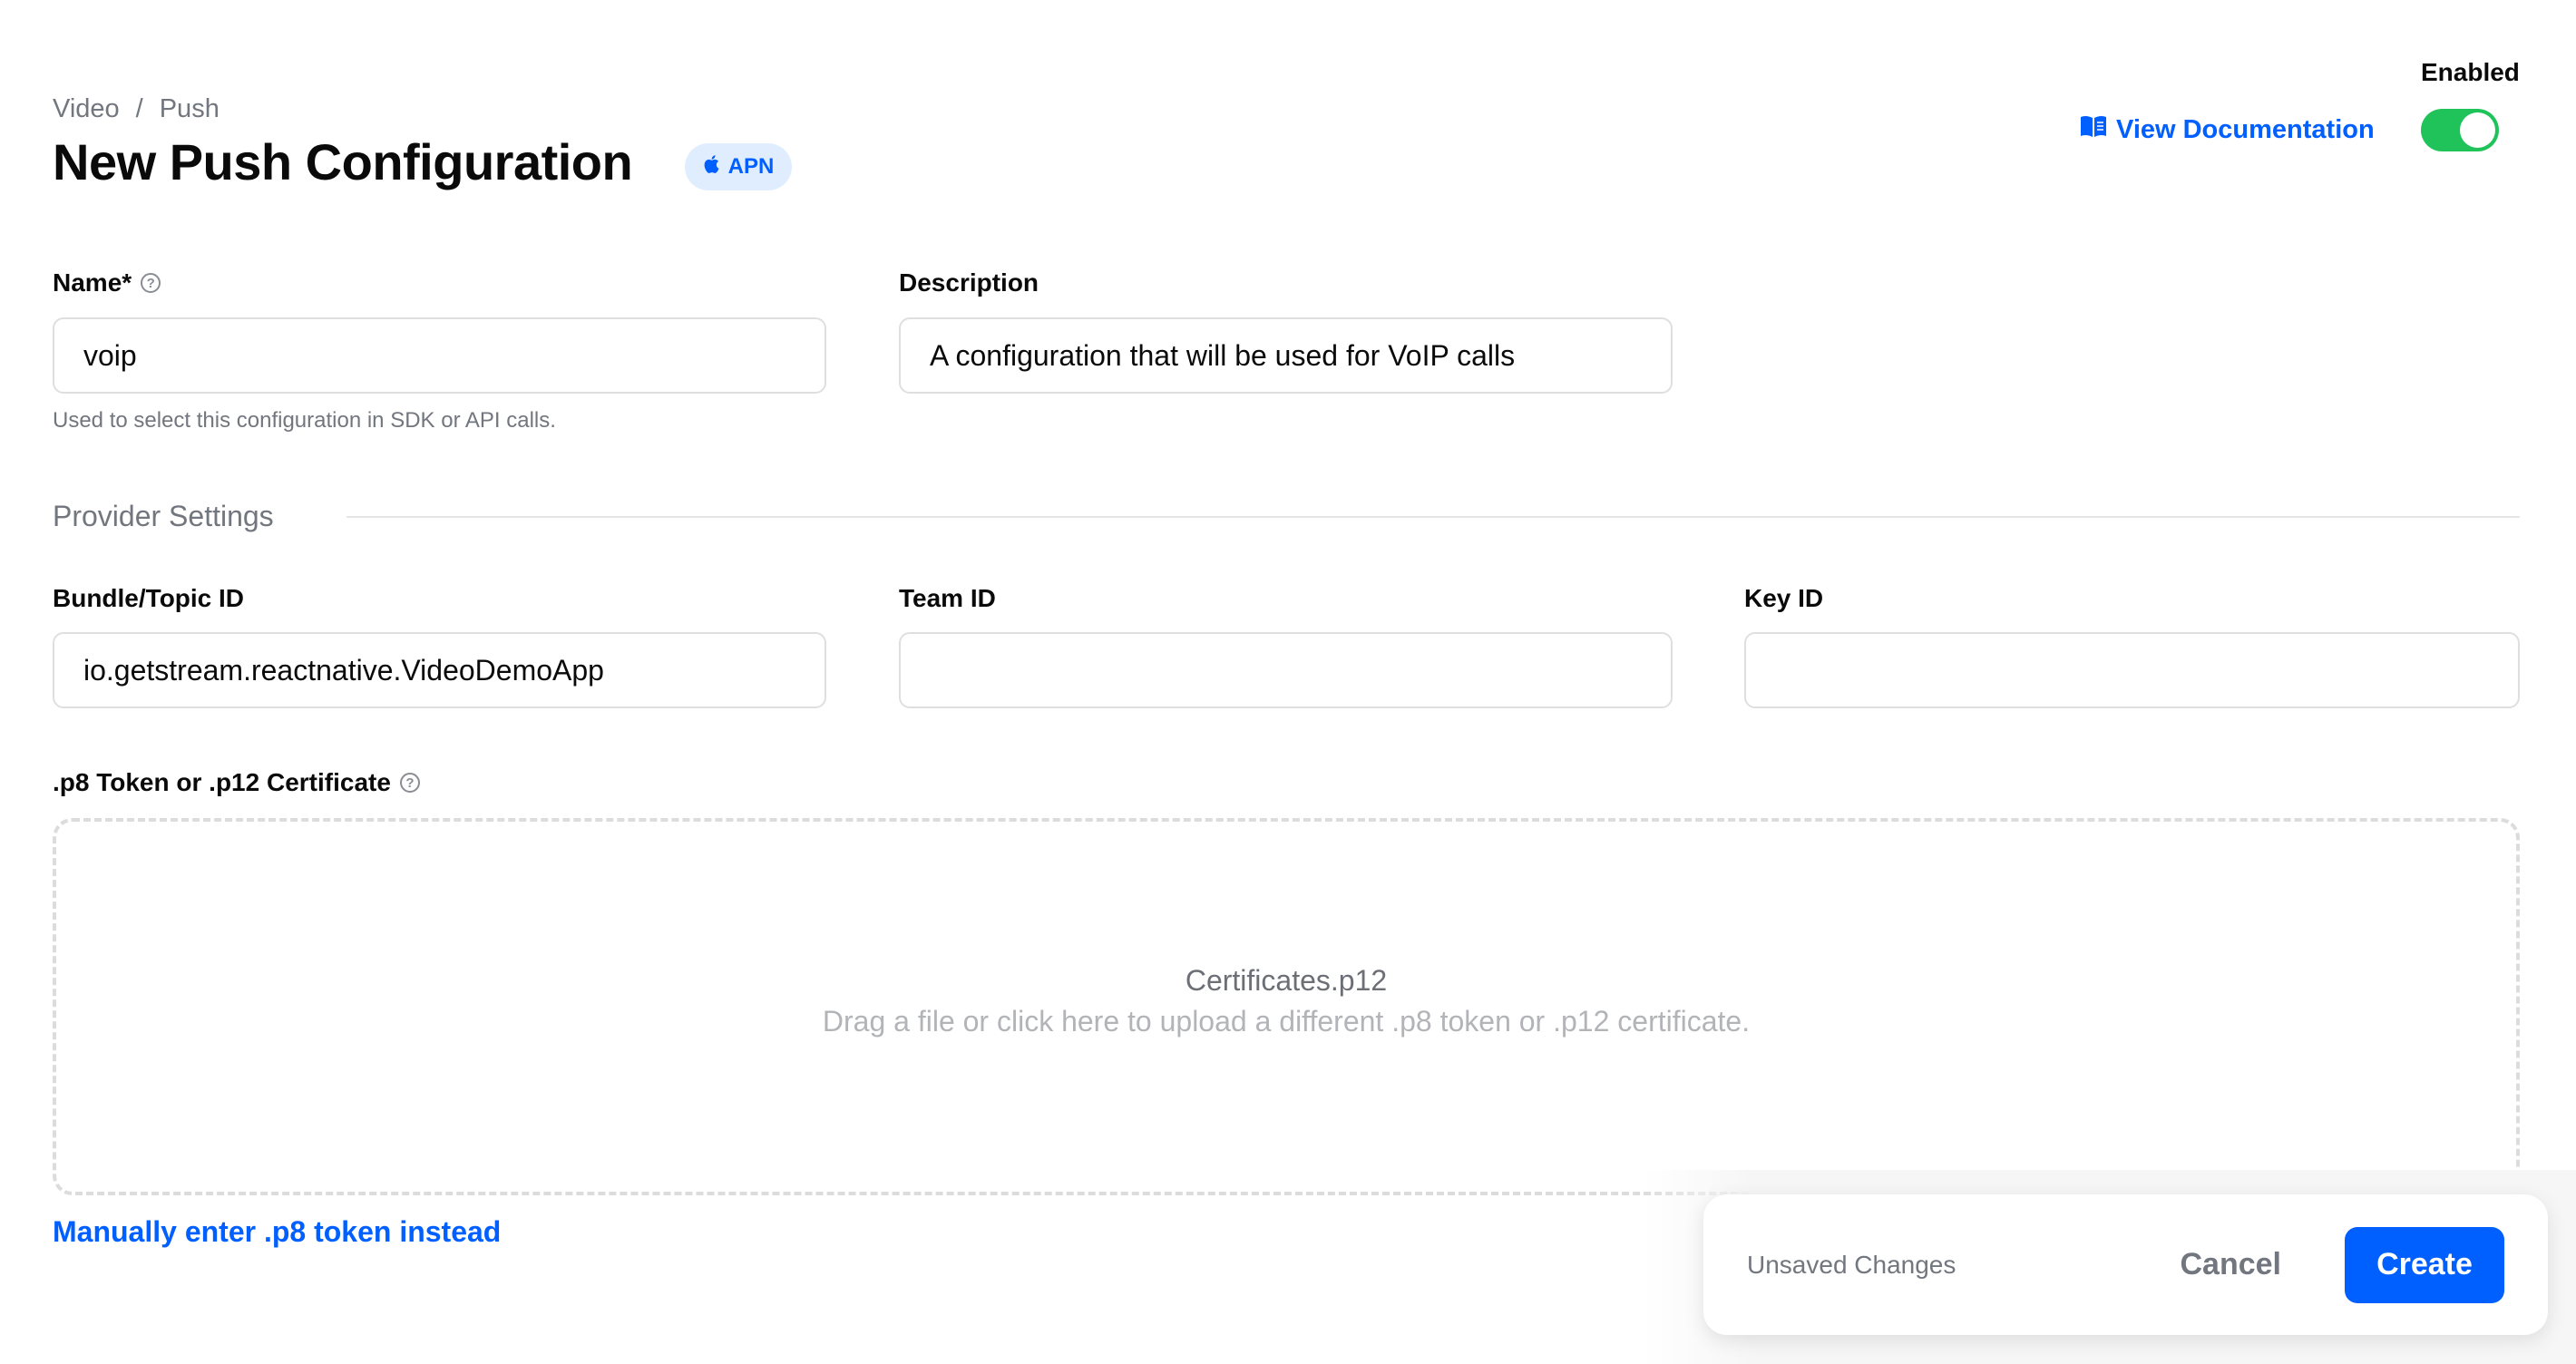 This screenshot has height=1364, width=2576. What do you see at coordinates (2424, 1264) in the screenshot?
I see `create-button: Create` at bounding box center [2424, 1264].